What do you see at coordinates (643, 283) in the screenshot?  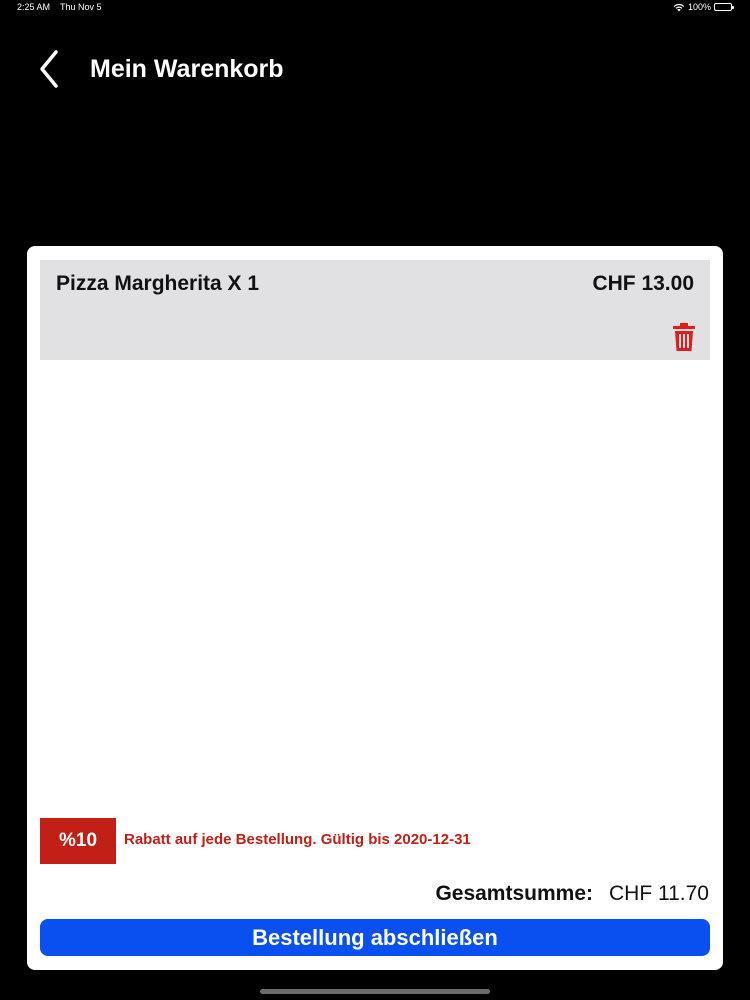 I see `item-price: CHF 13.00` at bounding box center [643, 283].